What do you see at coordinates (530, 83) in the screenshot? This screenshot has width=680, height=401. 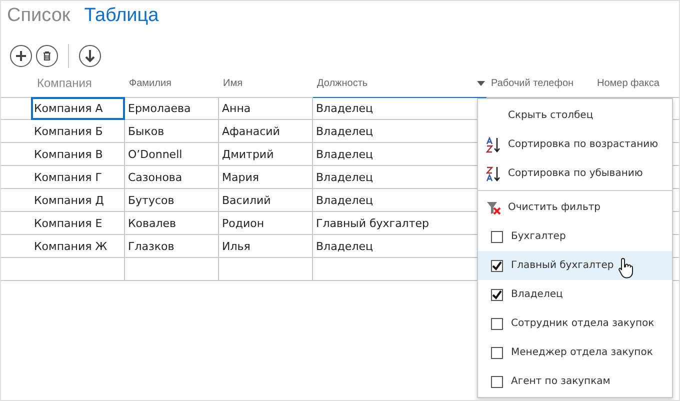 I see `column-header: Рабочий телефон` at bounding box center [530, 83].